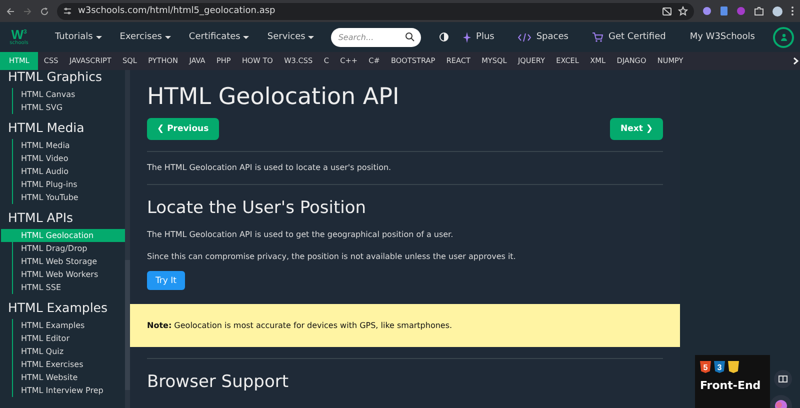 The height and width of the screenshot is (408, 800). I want to click on profile-avatar-icon, so click(777, 11).